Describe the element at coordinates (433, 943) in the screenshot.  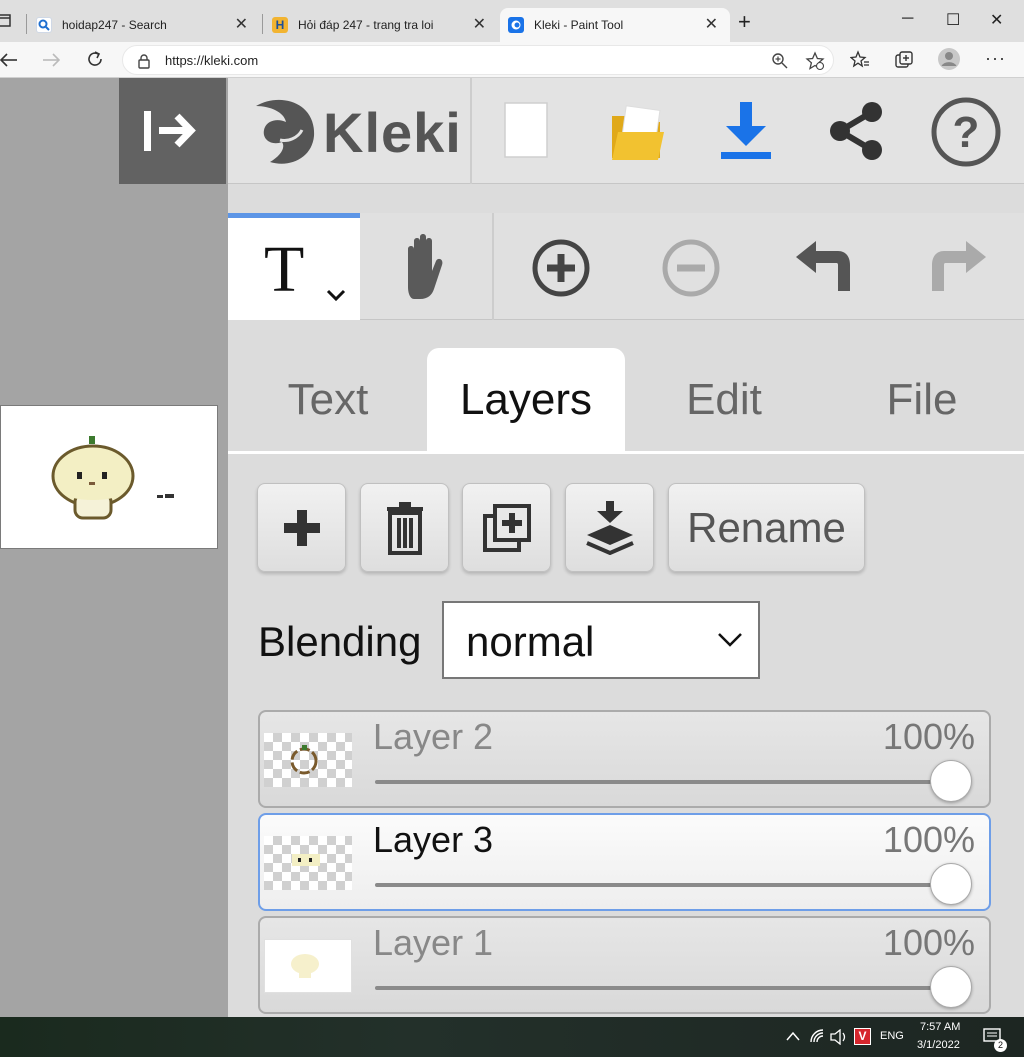
I see `layer-name: Layer 1` at that location.